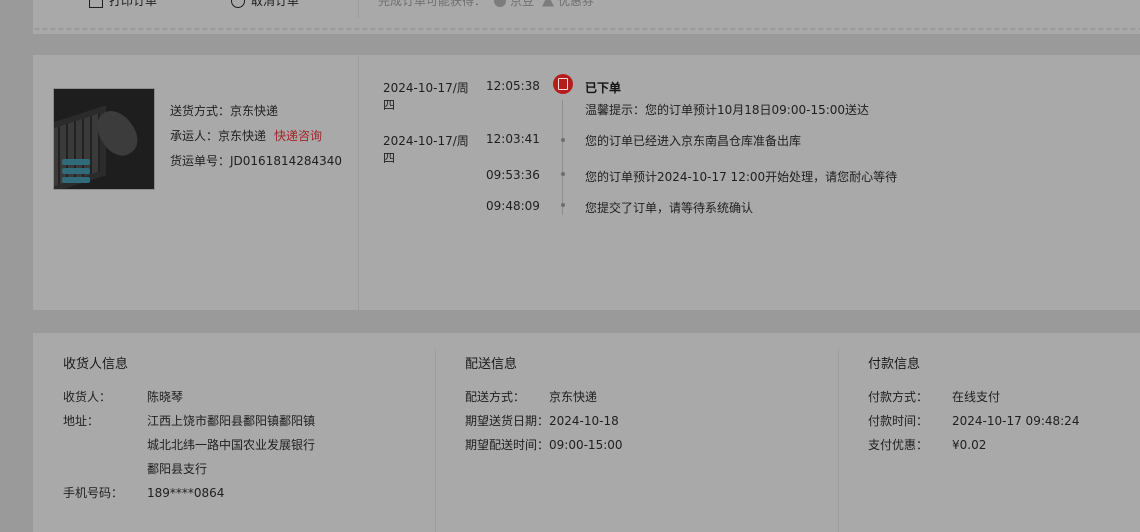 Image resolution: width=1140 pixels, height=532 pixels. I want to click on carrier-row: 承运人：京东快递 快递咨询, so click(256, 136).